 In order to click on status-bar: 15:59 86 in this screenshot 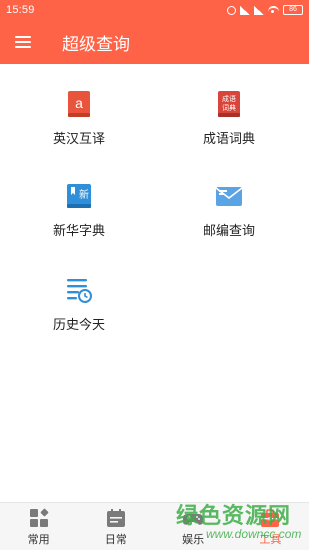, I will do `click(154, 10)`.